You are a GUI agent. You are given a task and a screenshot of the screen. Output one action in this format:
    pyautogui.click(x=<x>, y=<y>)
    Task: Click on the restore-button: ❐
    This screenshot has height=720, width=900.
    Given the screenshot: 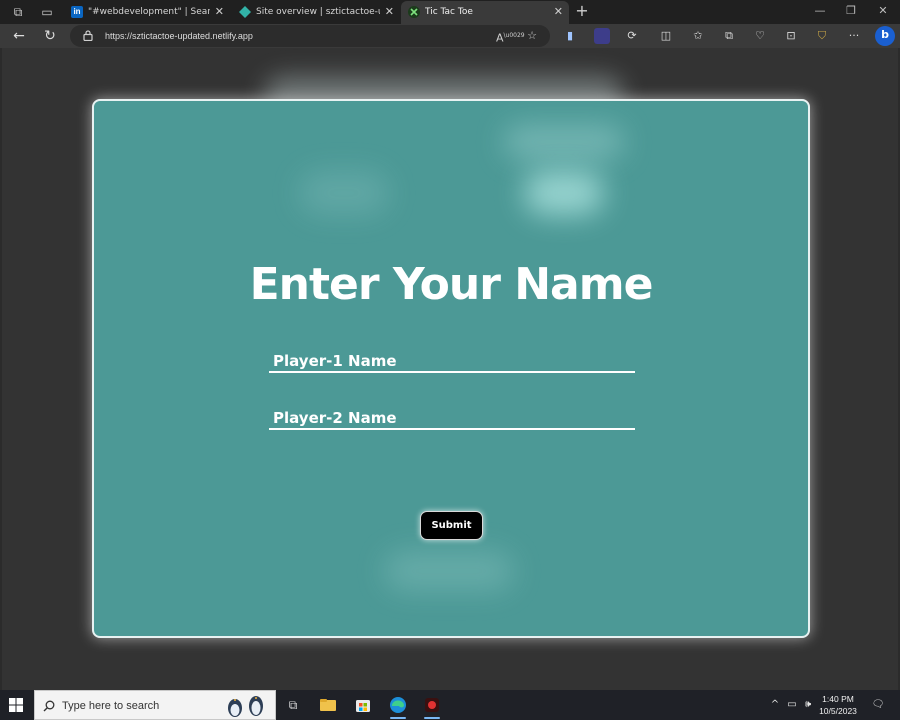 What is the action you would take?
    pyautogui.click(x=851, y=11)
    